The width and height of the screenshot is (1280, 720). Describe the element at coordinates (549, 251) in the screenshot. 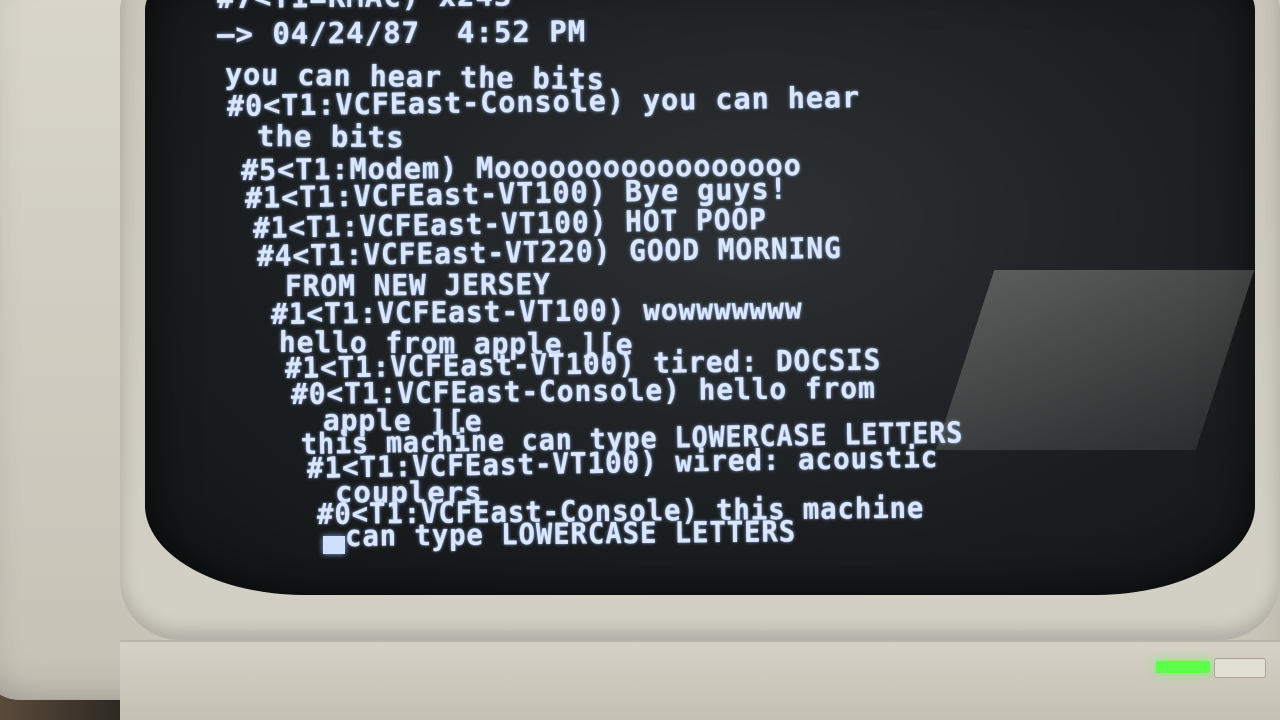

I see `terminal-line: #4<T1:VCFEast-VT220) GOOD MORNING` at that location.